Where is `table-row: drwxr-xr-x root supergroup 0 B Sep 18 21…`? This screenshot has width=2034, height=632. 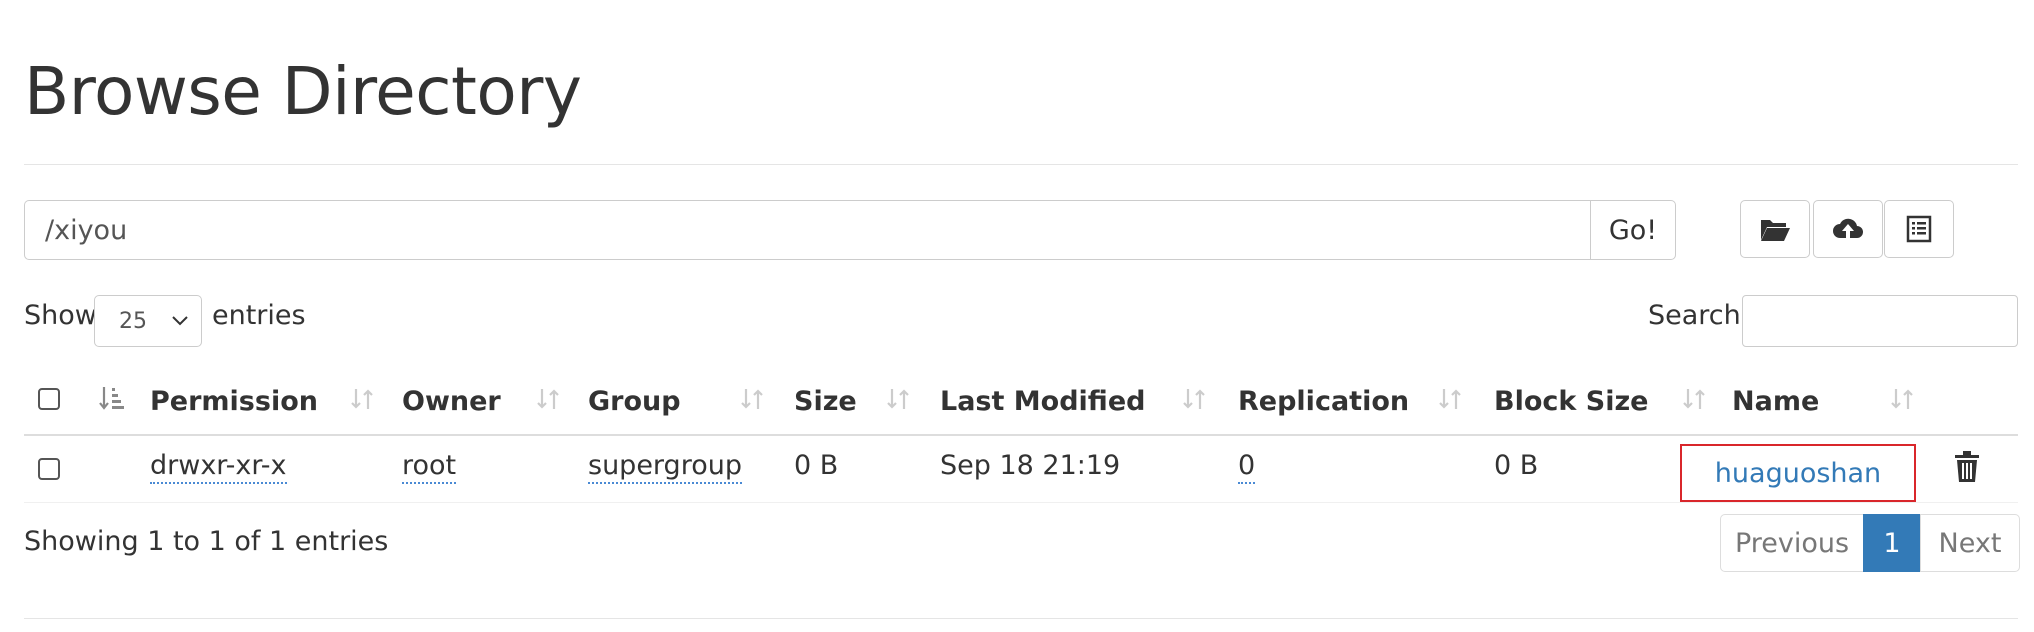
table-row: drwxr-xr-x root supergroup 0 B Sep 18 21… is located at coordinates (1021, 469).